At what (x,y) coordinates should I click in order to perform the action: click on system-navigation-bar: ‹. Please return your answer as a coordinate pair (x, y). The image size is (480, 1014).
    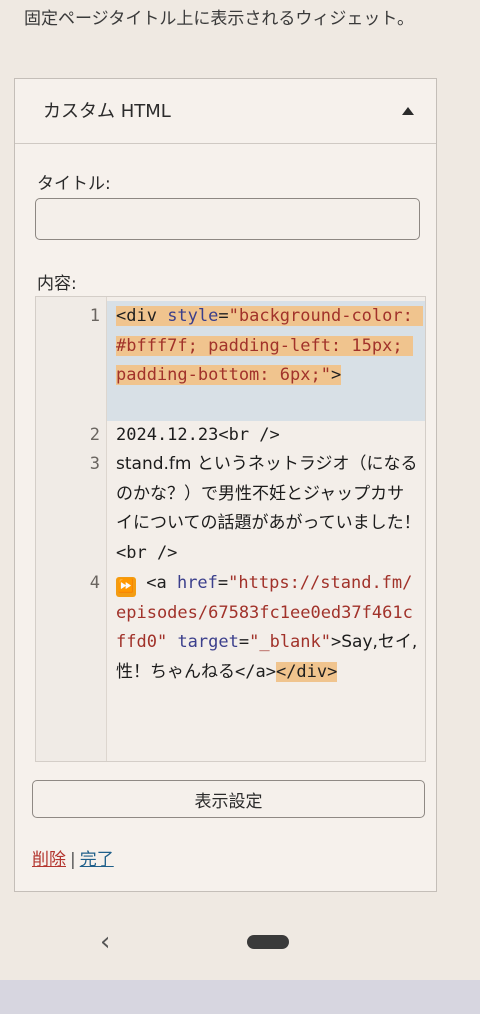
    Looking at the image, I should click on (240, 942).